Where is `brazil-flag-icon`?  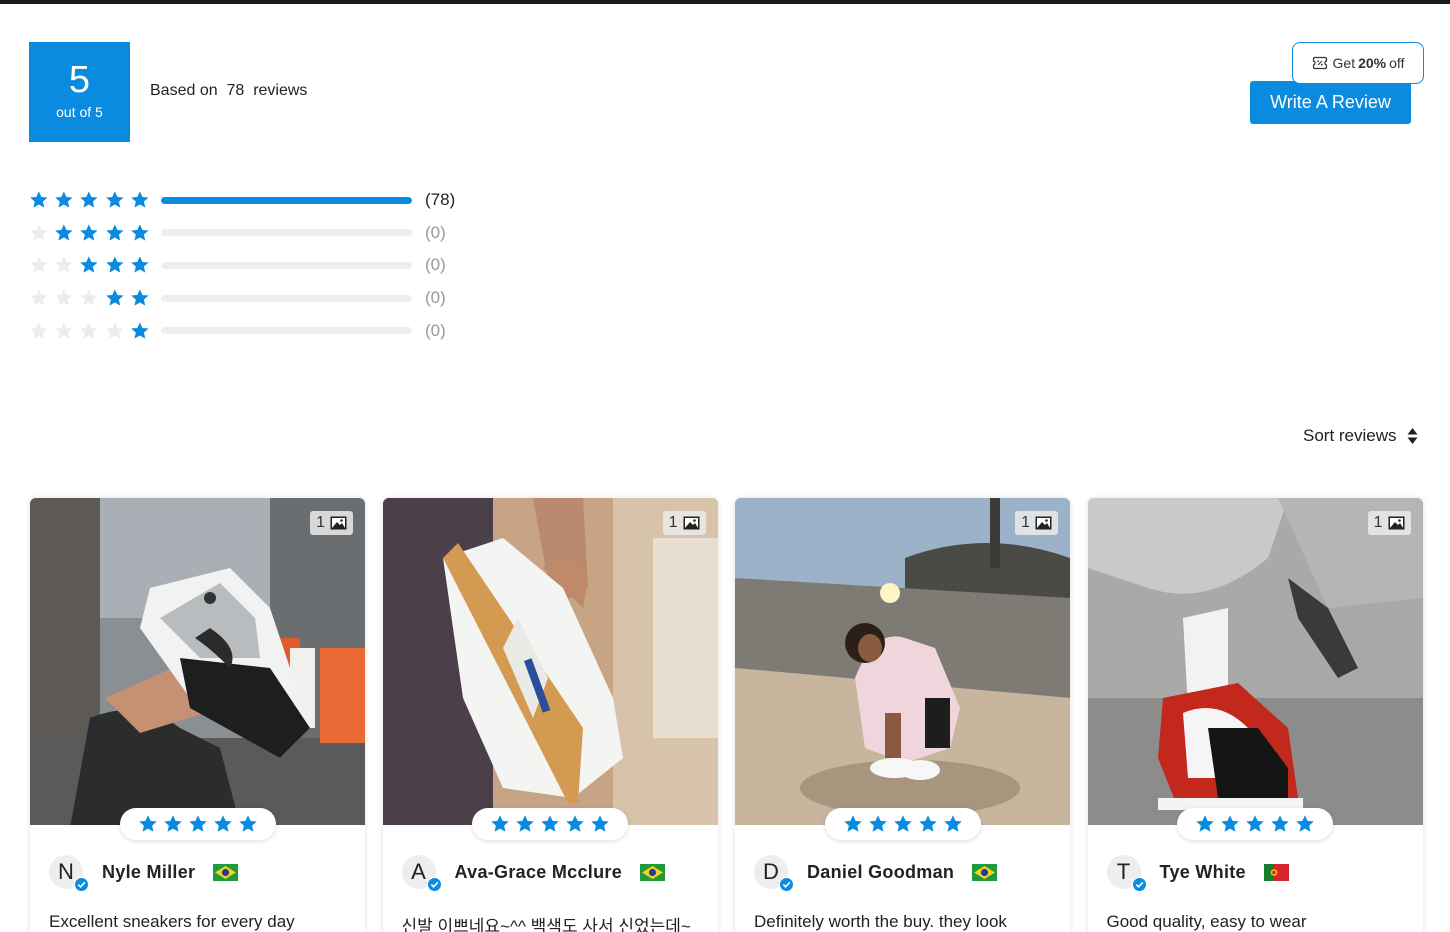
brazil-flag-icon is located at coordinates (985, 872).